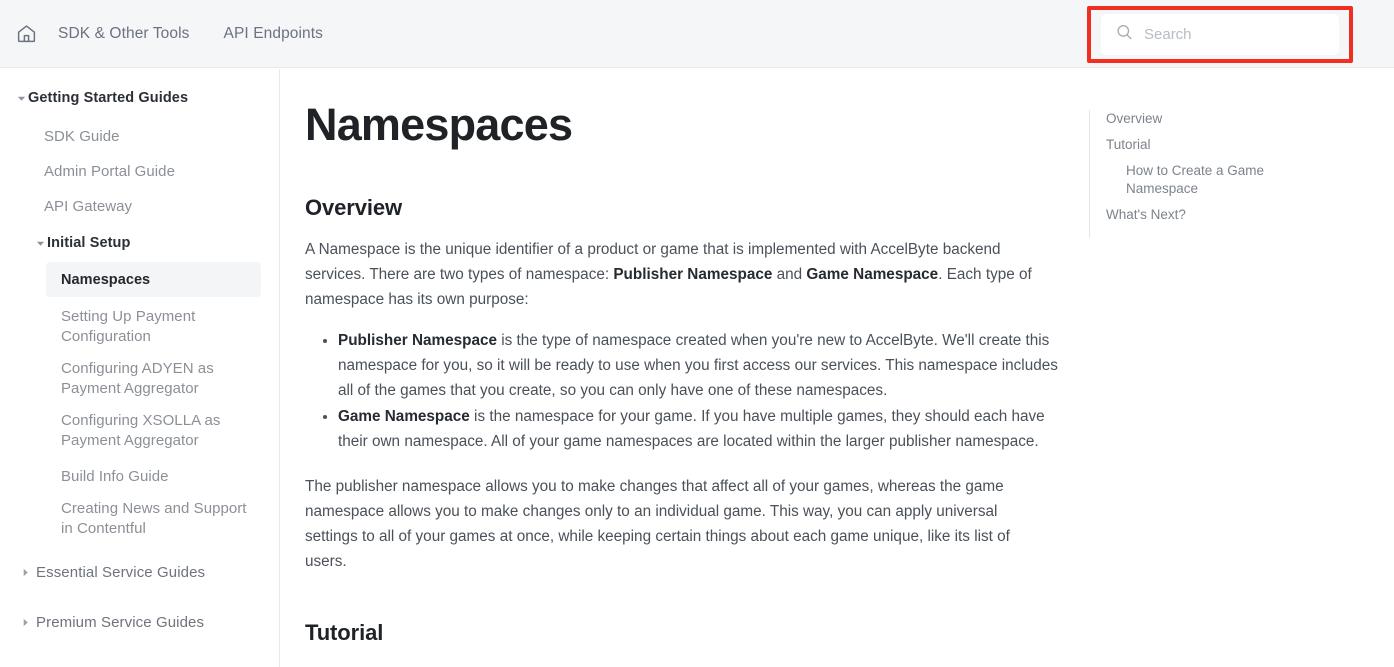 This screenshot has height=667, width=1394. Describe the element at coordinates (128, 326) in the screenshot. I see `sidebar-item-label: Setting Up Payment Configuration` at that location.